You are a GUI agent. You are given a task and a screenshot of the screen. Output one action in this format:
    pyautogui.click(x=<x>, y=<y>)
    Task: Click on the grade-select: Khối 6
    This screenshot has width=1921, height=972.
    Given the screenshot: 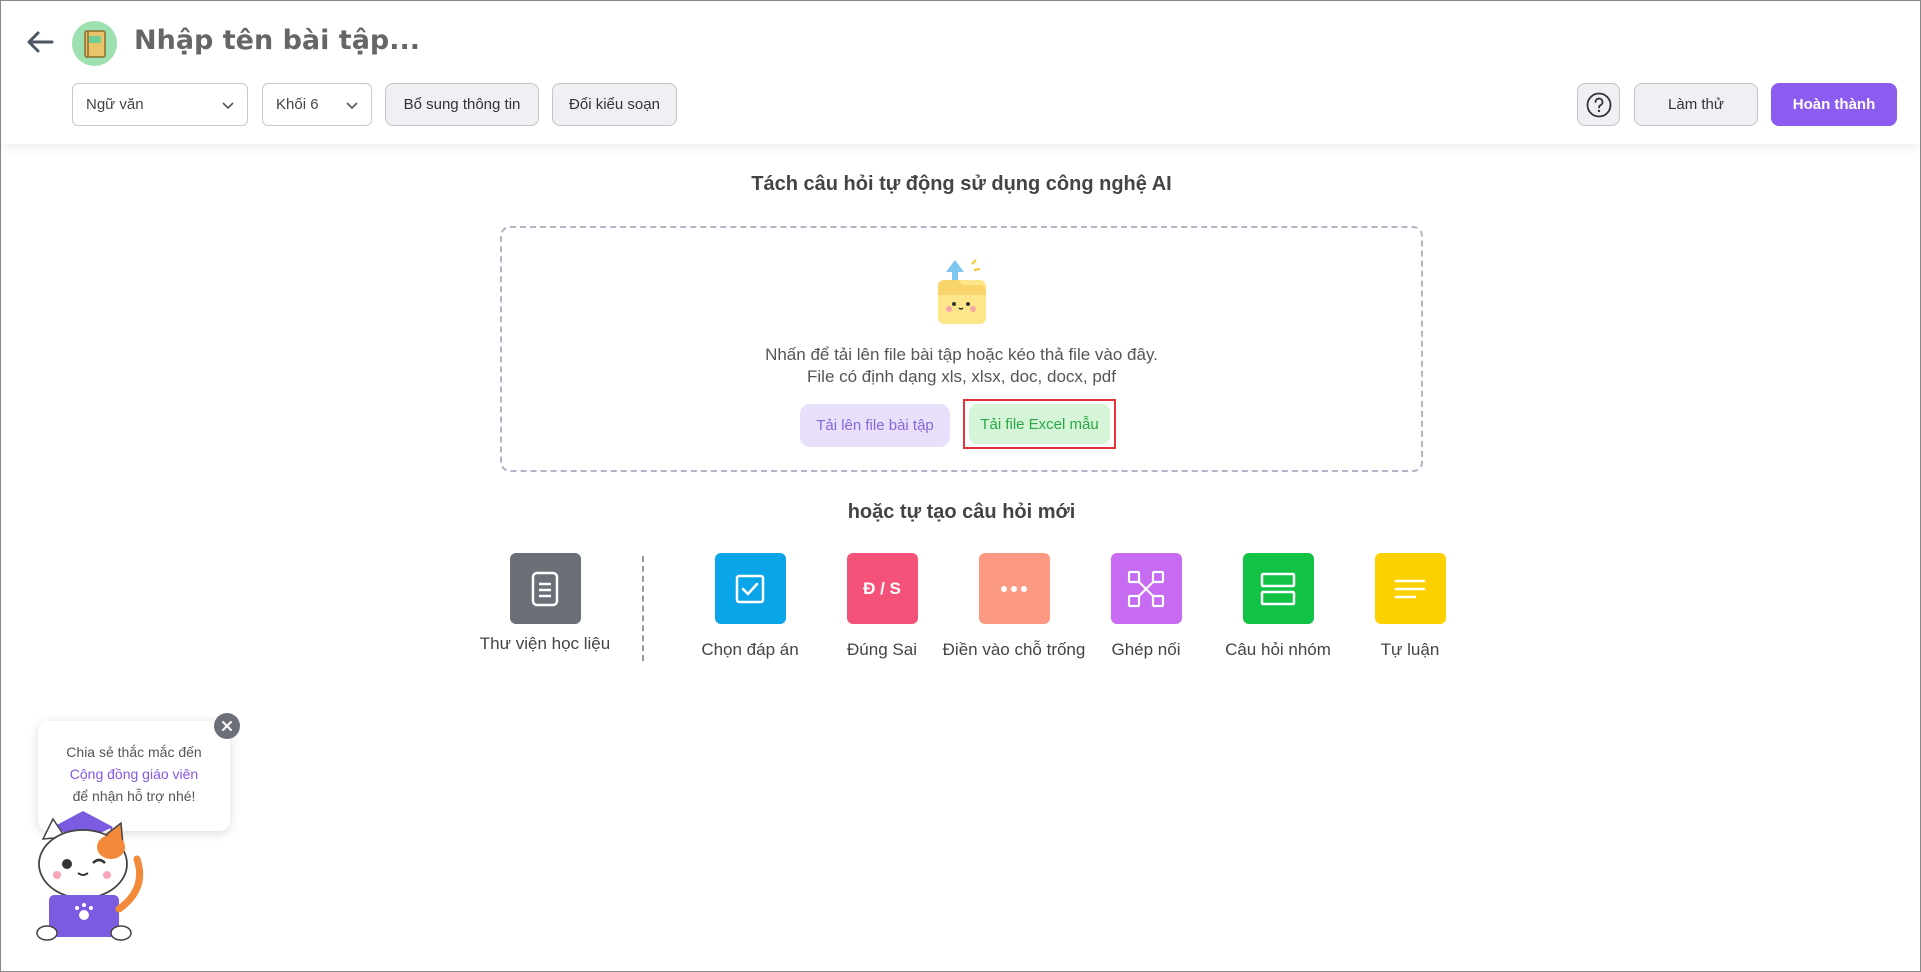 What is the action you would take?
    pyautogui.click(x=317, y=104)
    